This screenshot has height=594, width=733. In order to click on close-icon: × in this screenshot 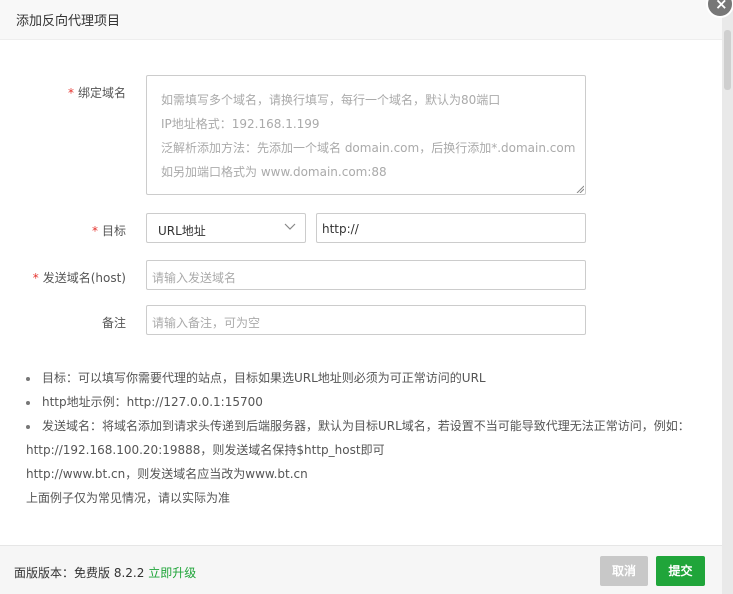, I will do `click(721, 6)`.